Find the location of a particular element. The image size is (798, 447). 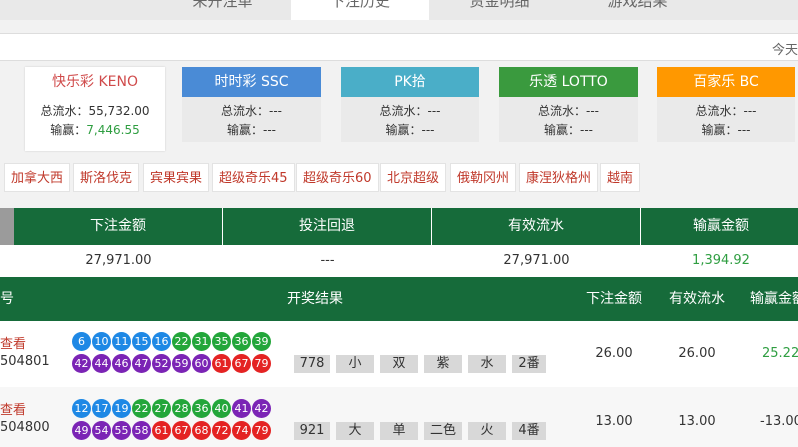

result-ball: 28 is located at coordinates (181, 408).